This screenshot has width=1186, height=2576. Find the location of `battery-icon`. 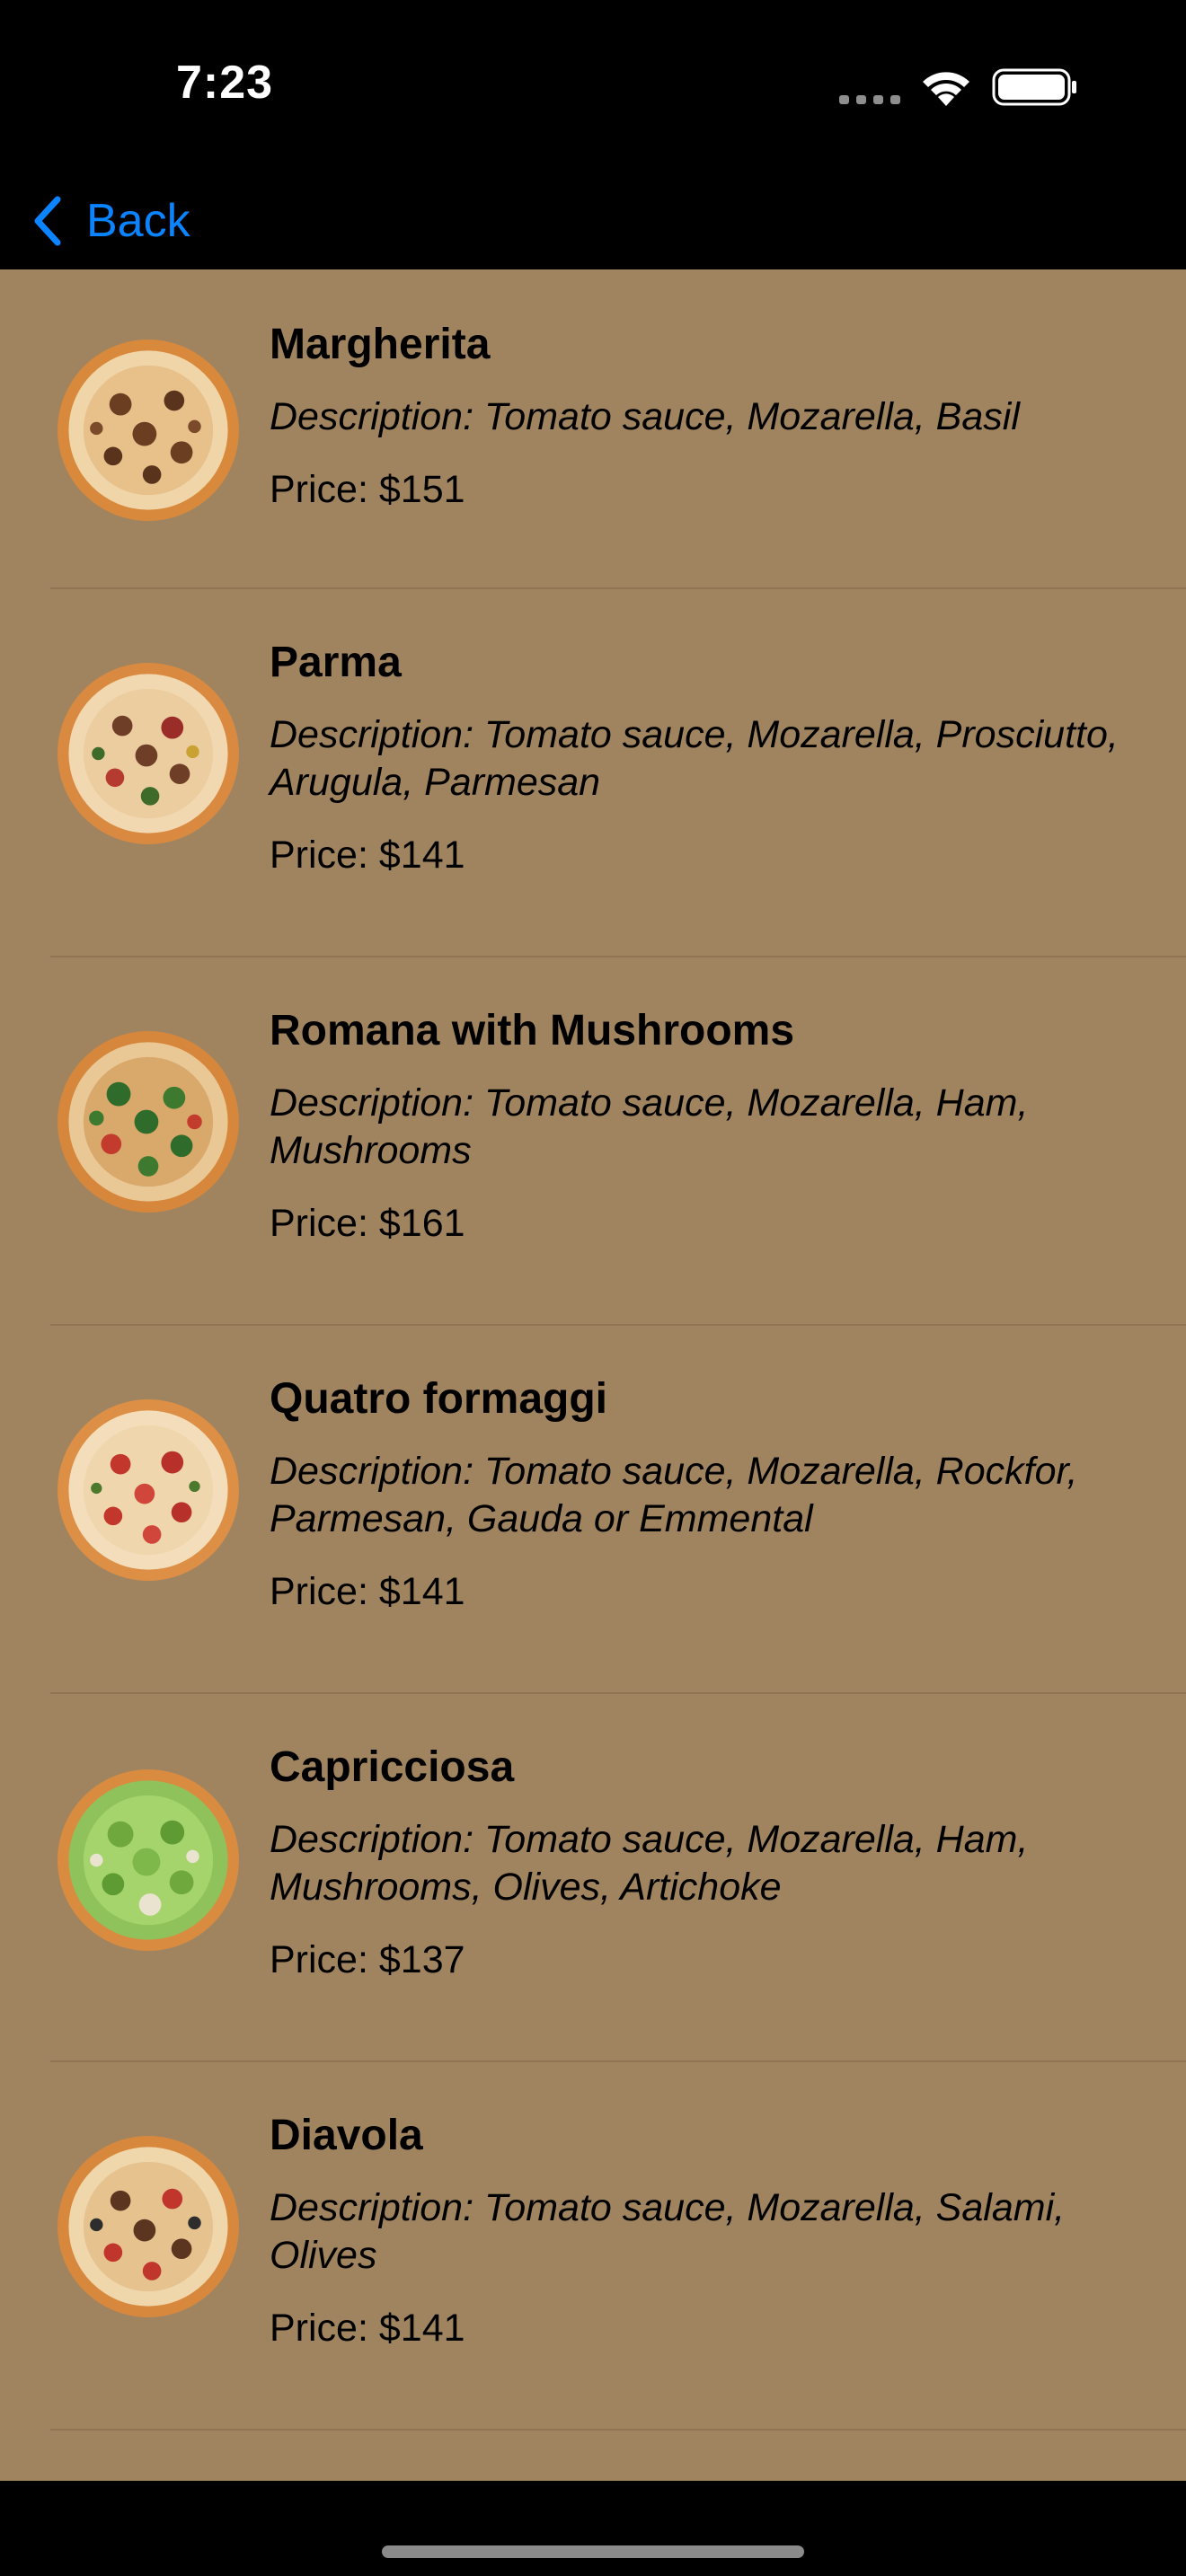

battery-icon is located at coordinates (1034, 87).